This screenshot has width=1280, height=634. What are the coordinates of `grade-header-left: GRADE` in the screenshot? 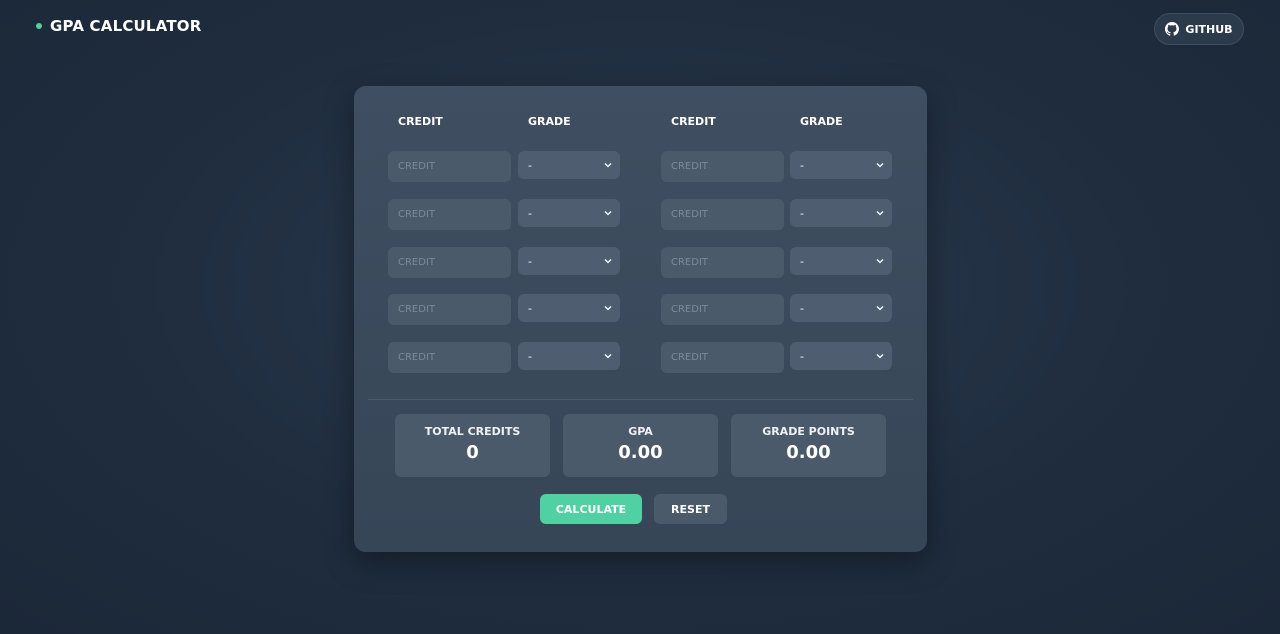 It's located at (549, 121).